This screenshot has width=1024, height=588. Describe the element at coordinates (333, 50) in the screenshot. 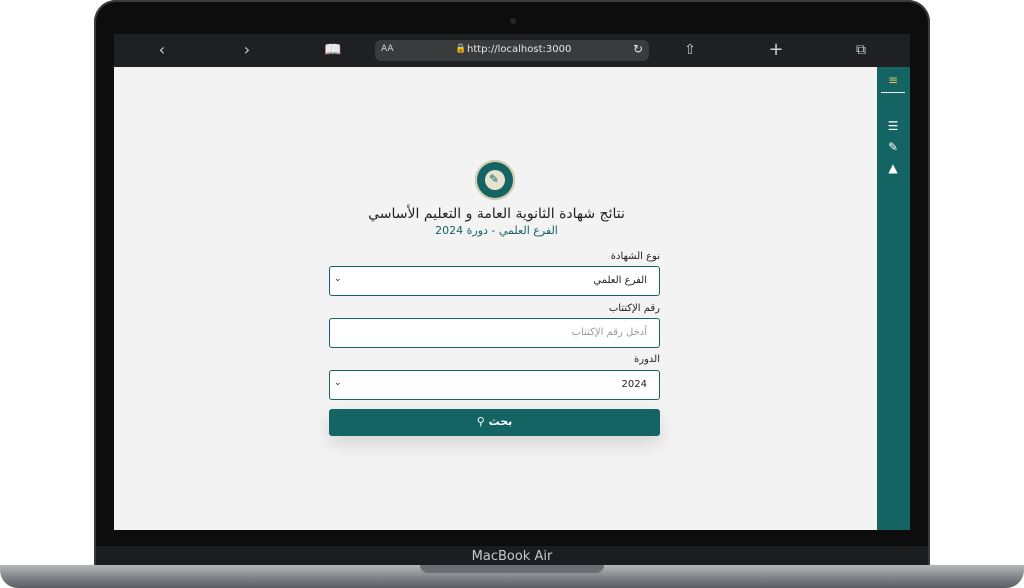

I see `bookmarks-icon: 📖` at that location.